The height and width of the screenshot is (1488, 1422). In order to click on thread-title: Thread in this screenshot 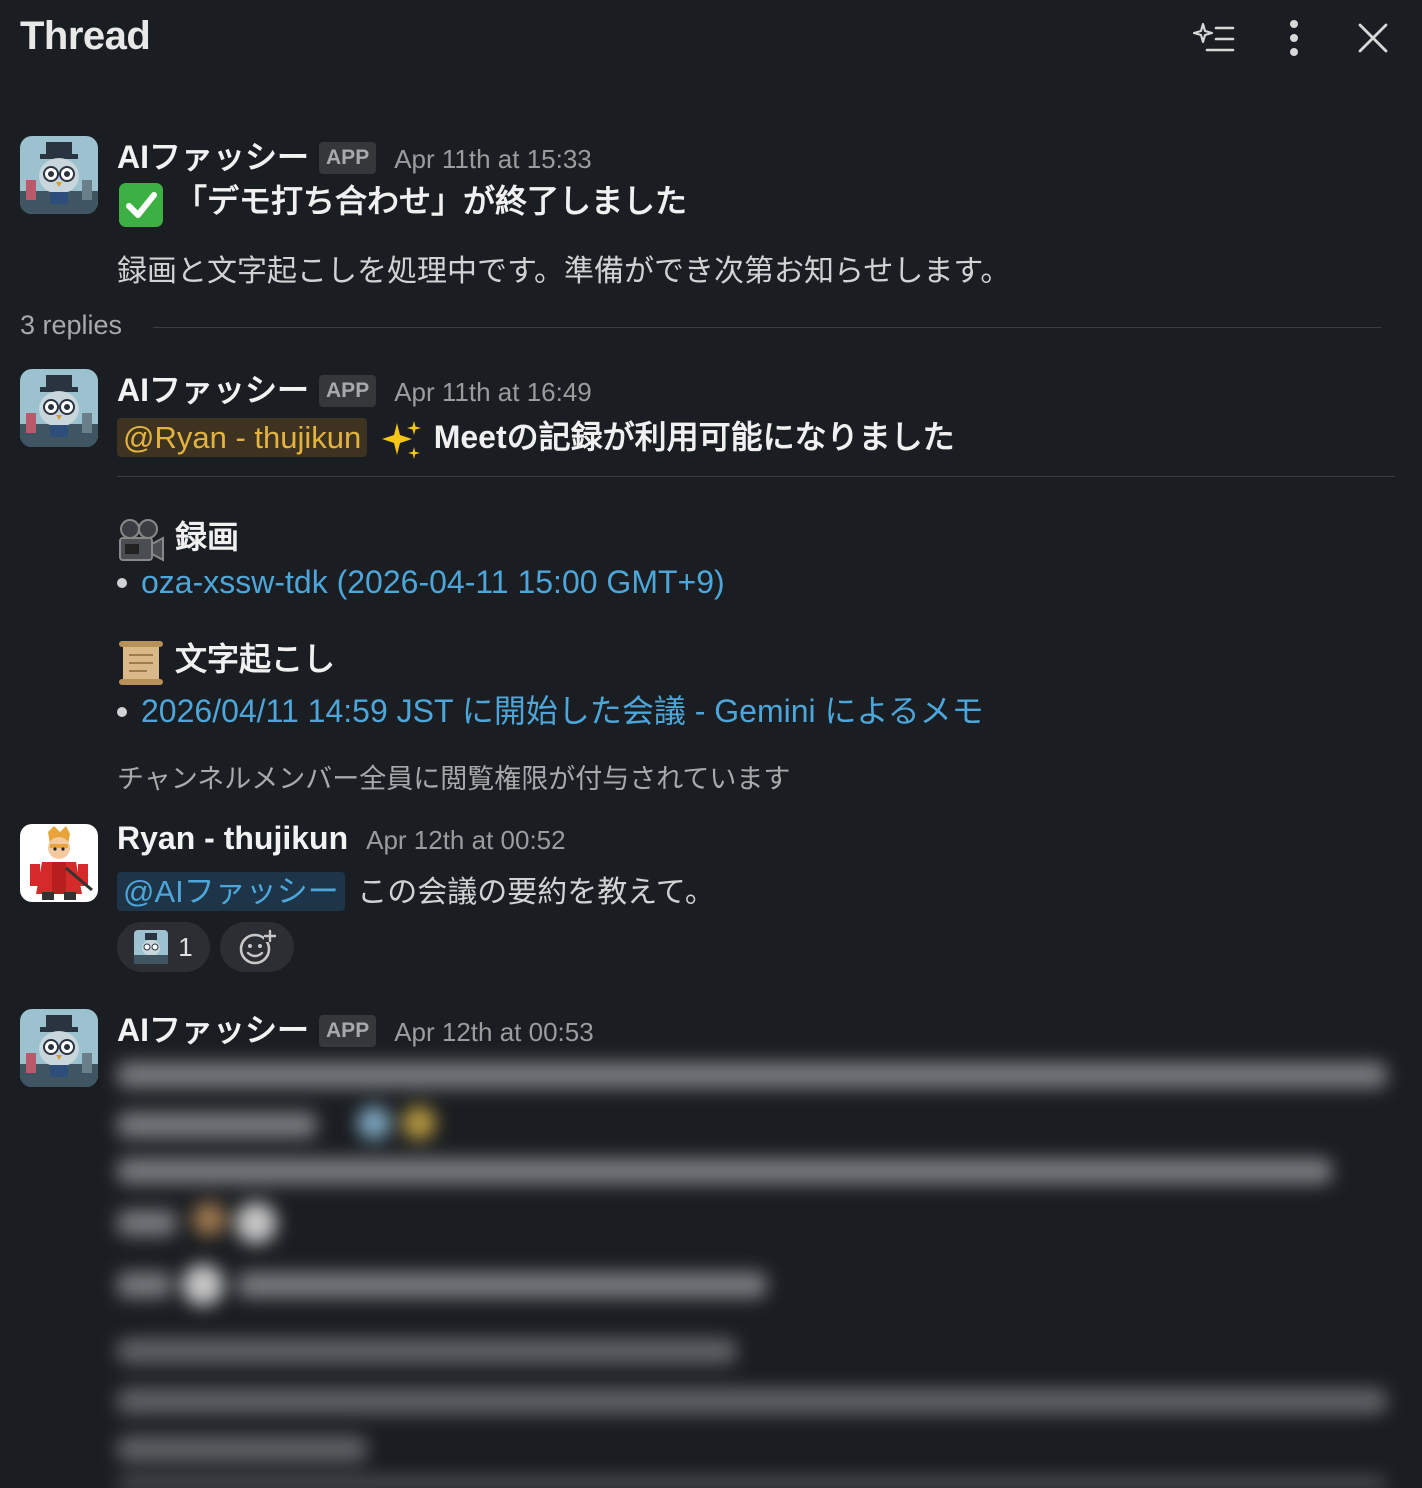, I will do `click(85, 36)`.